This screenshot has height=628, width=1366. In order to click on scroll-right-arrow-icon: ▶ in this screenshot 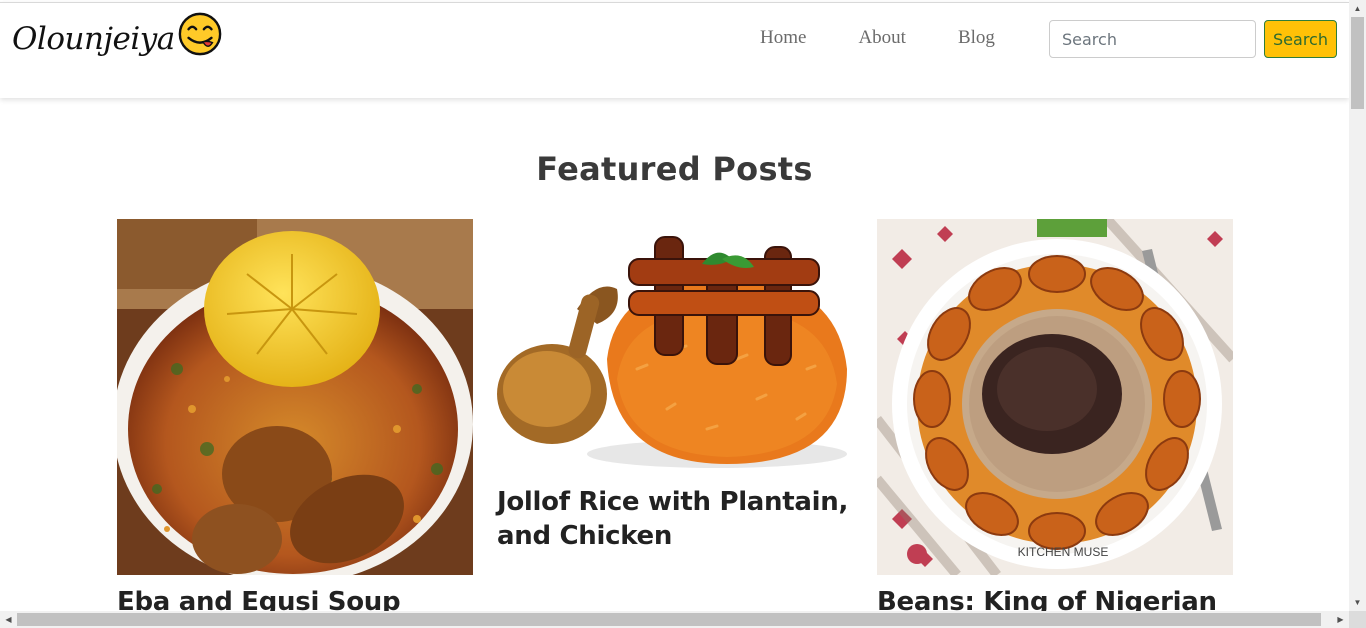, I will do `click(1340, 619)`.